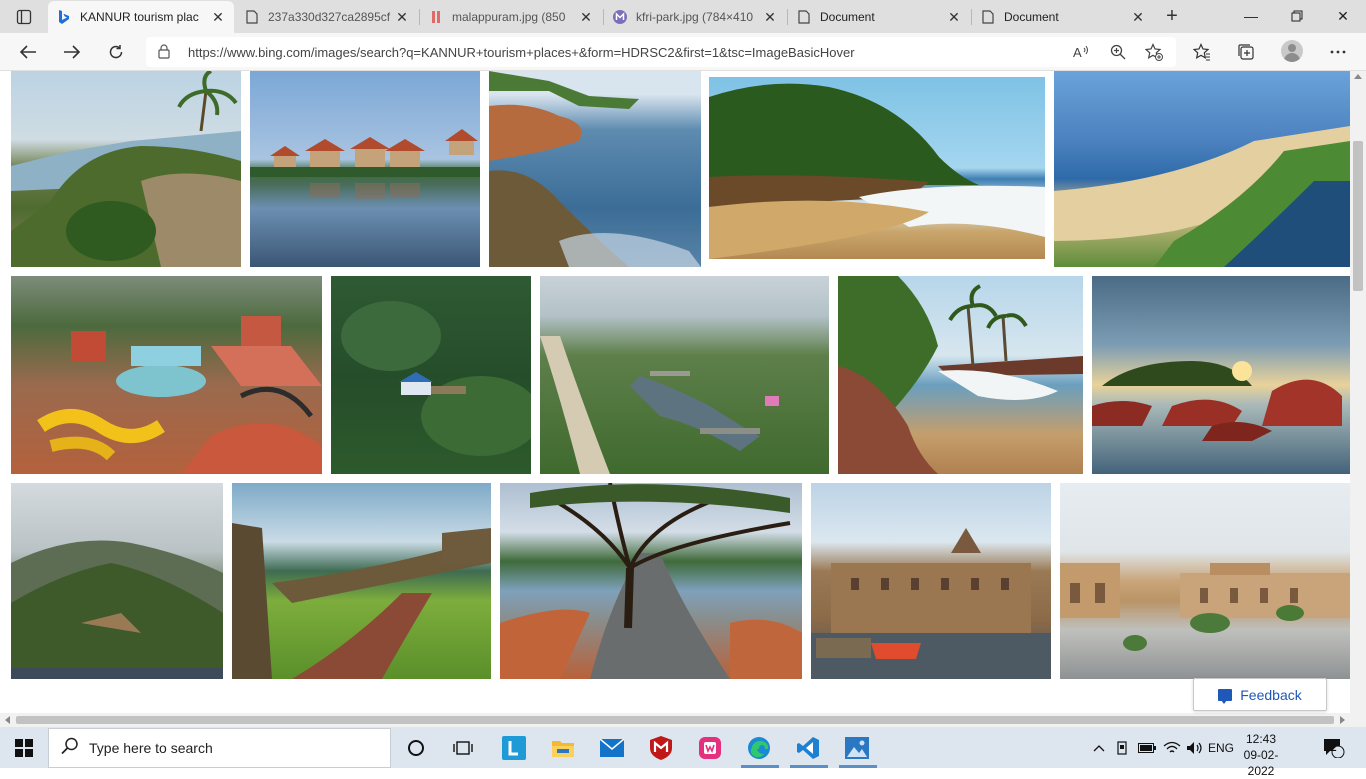 This screenshot has width=1366, height=779. What do you see at coordinates (1202, 169) in the screenshot?
I see `image-result-long-beach` at bounding box center [1202, 169].